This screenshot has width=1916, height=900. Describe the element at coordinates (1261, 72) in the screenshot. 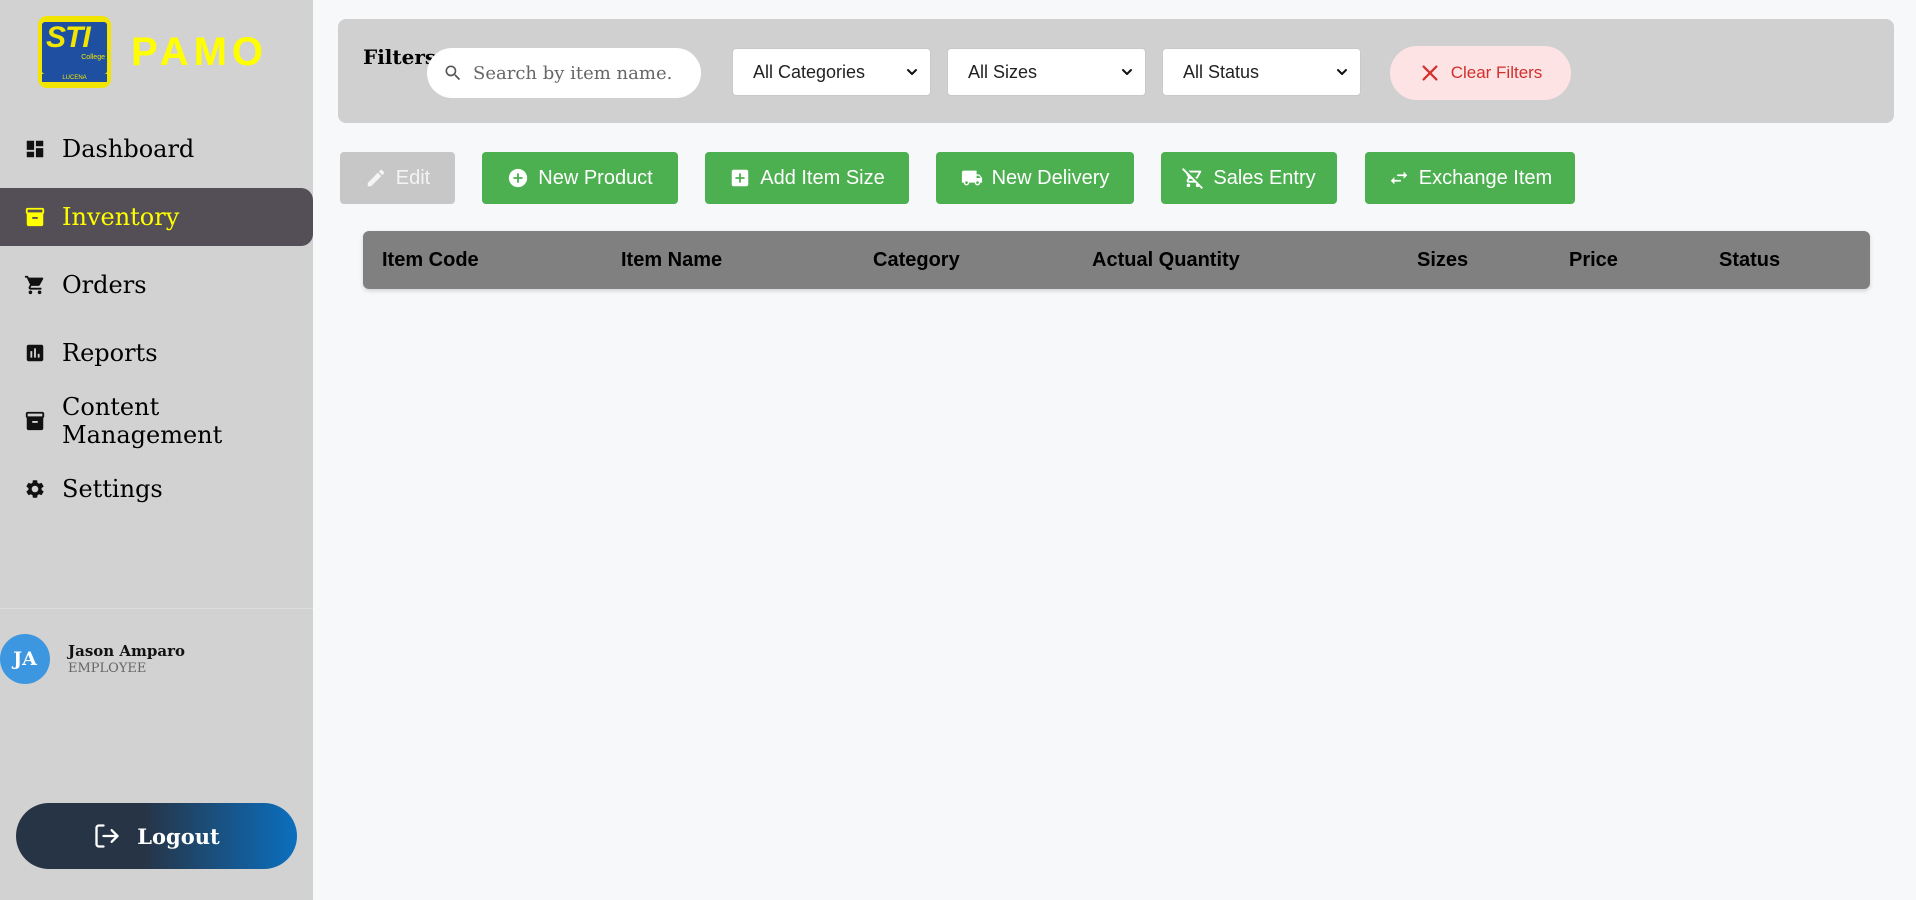

I see `status-select: All Status` at that location.